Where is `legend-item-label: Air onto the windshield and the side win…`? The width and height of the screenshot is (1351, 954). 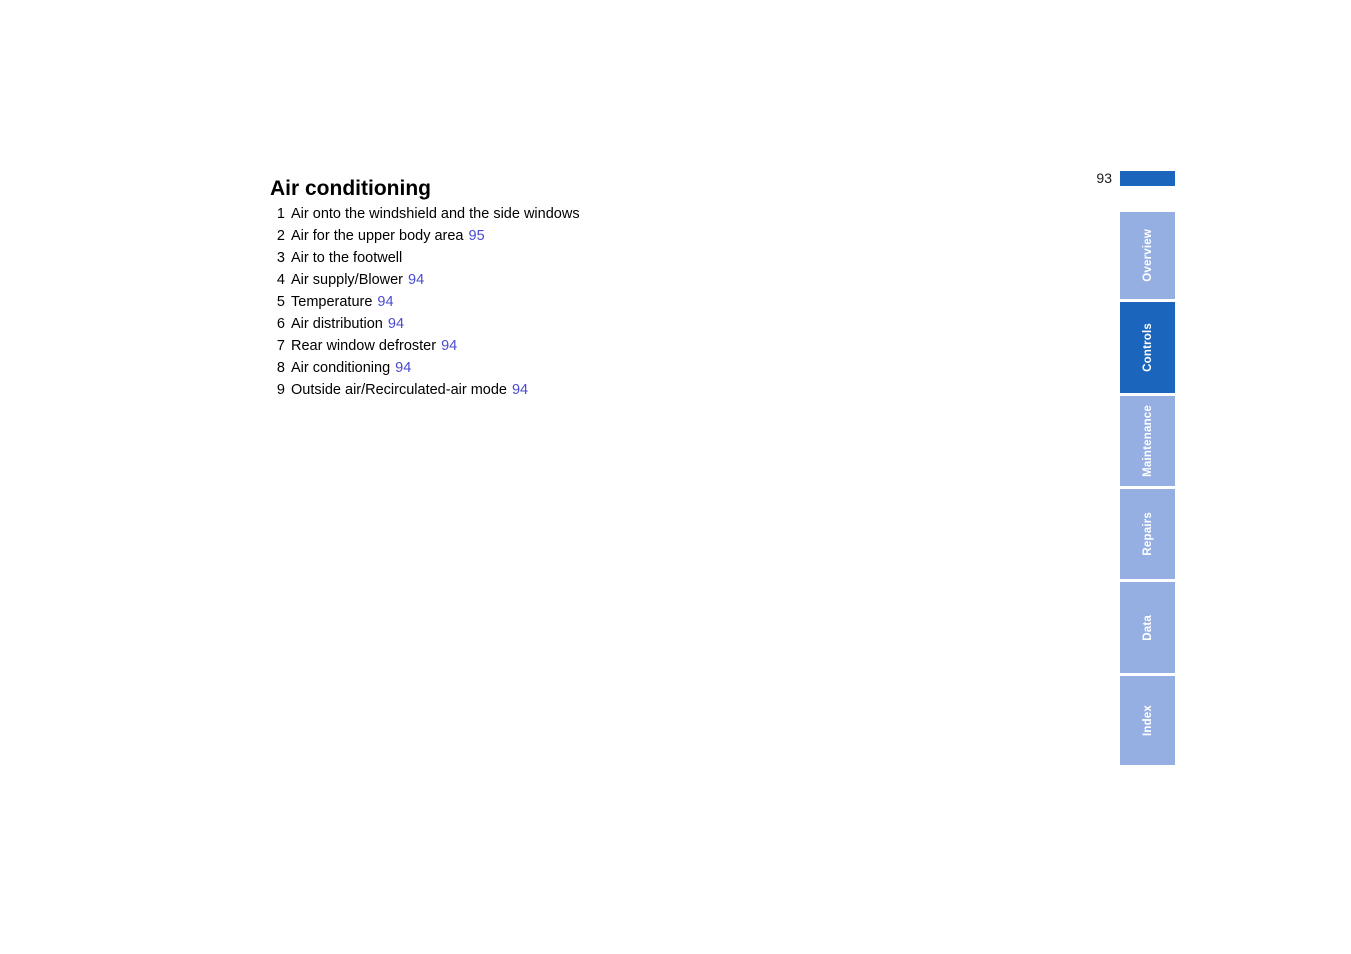
legend-item-label: Air onto the windshield and the side win… is located at coordinates (435, 214).